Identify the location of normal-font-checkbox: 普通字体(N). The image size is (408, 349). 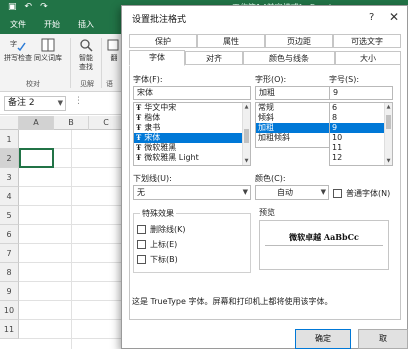
(361, 193).